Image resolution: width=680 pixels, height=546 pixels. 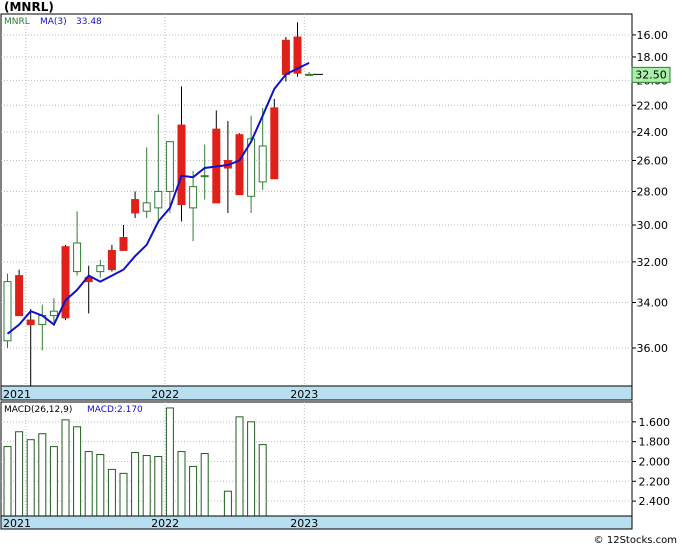 I want to click on price-y-tick-label: 18.00, so click(x=653, y=57).